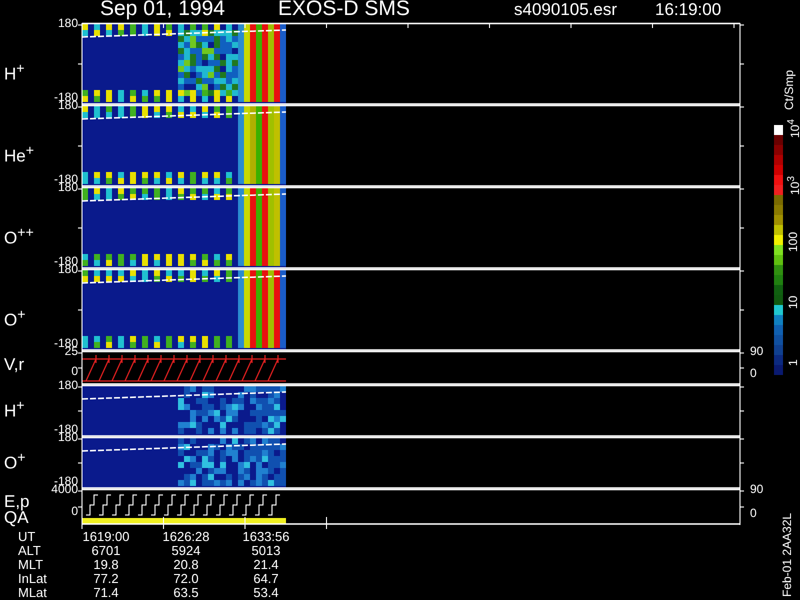 This screenshot has width=800, height=600. I want to click on table-cell-text: 64.7, so click(266, 579).